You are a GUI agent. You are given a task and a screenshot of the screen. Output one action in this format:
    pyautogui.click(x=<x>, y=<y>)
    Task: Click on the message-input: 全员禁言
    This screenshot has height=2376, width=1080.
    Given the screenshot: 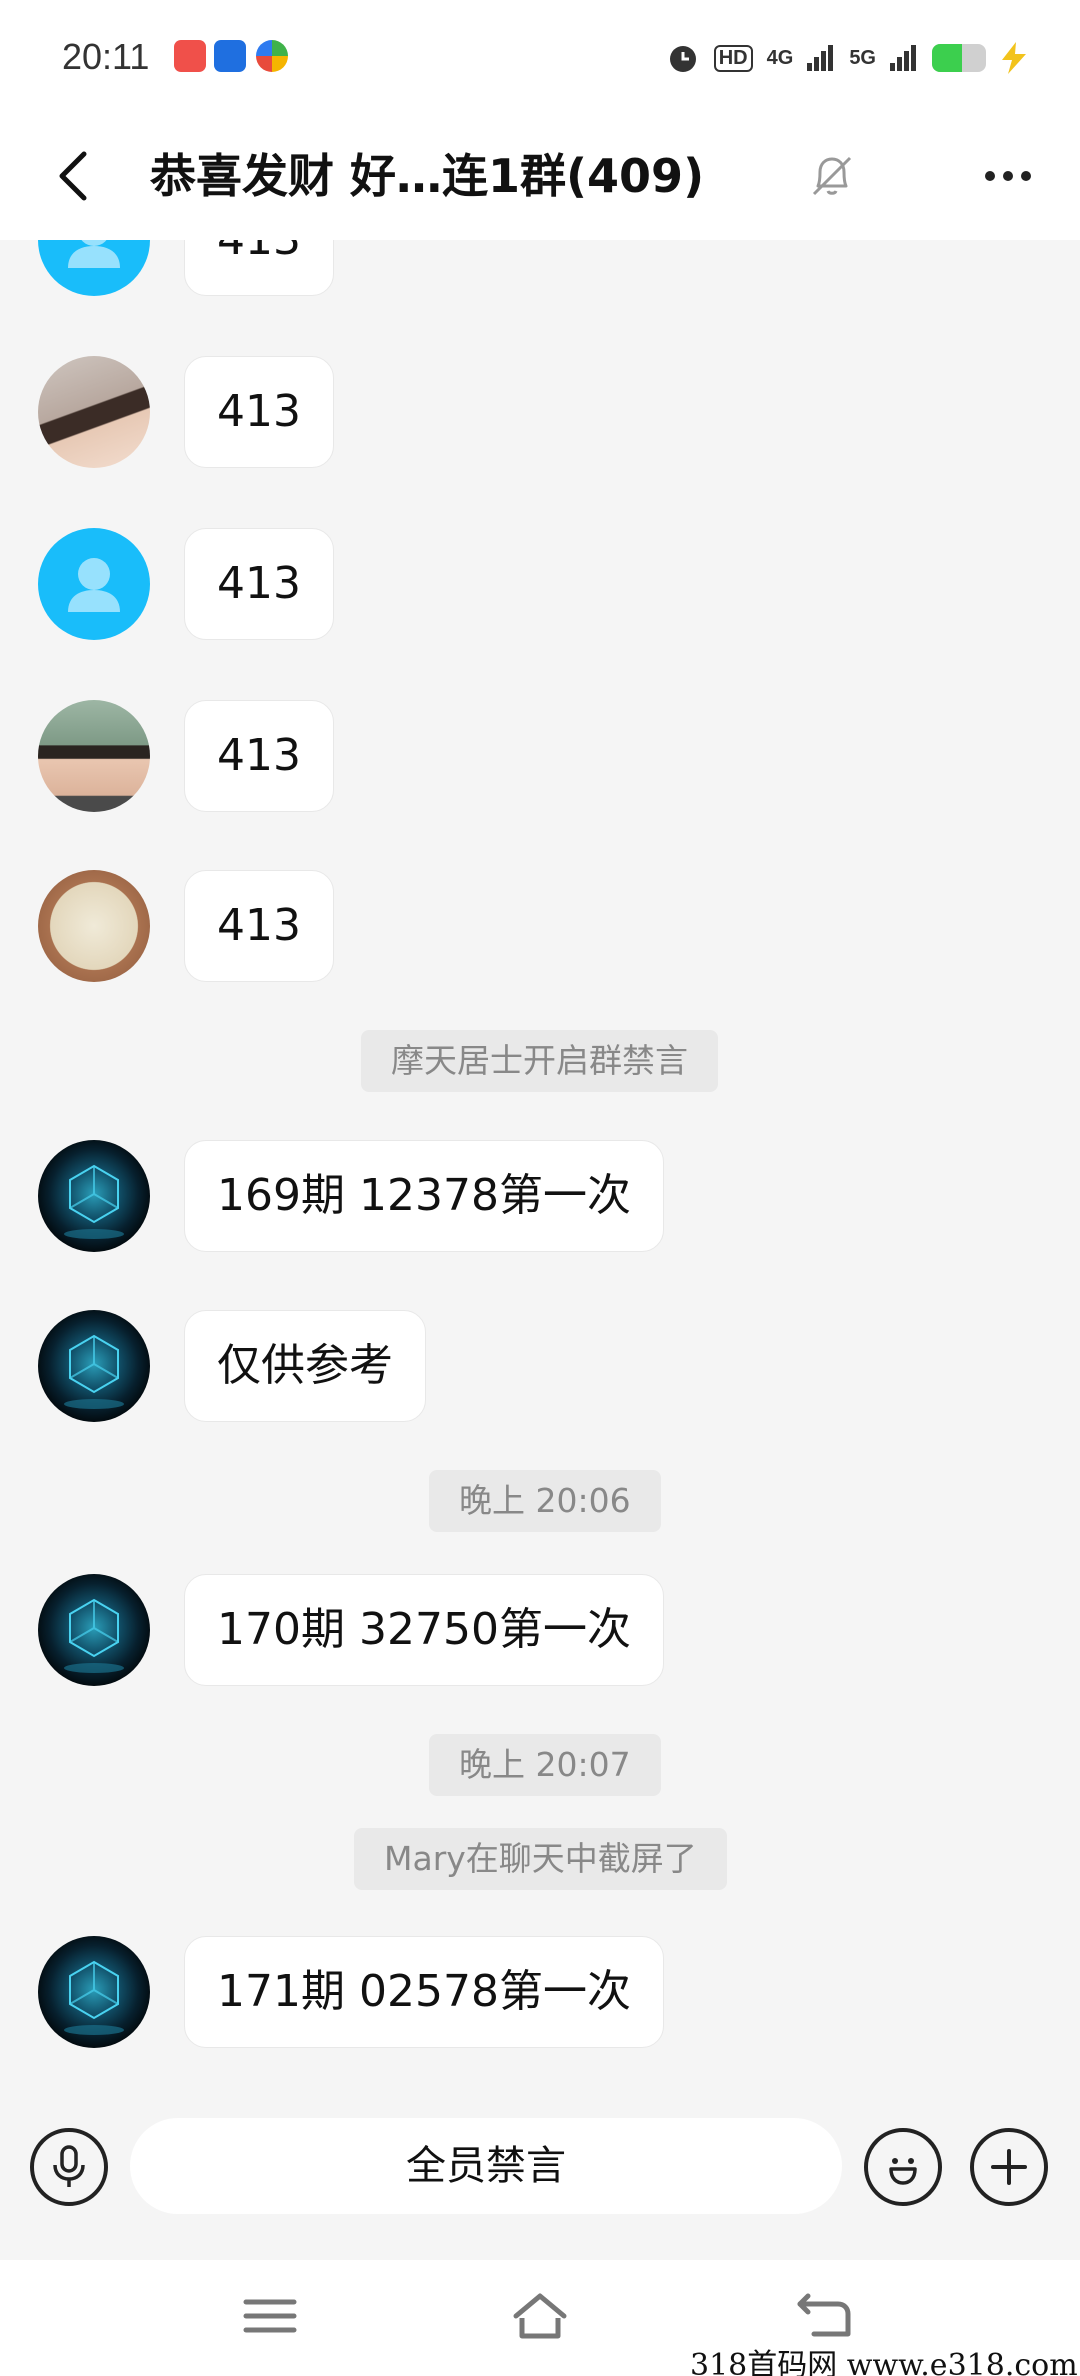 What is the action you would take?
    pyautogui.click(x=486, y=2166)
    